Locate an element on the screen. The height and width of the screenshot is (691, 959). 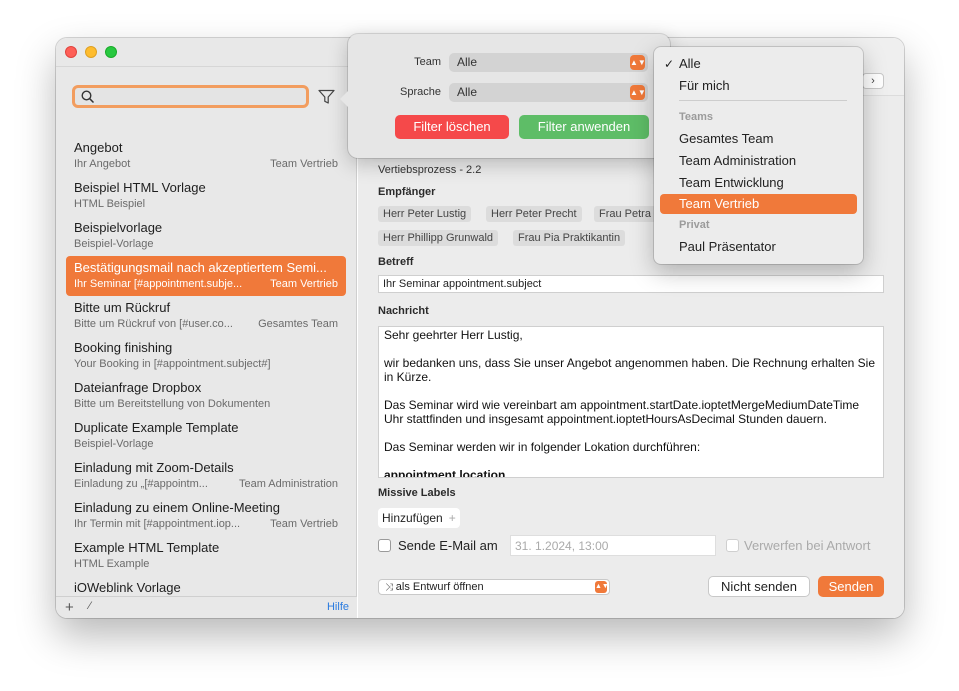
search-input is located at coordinates (190, 96).